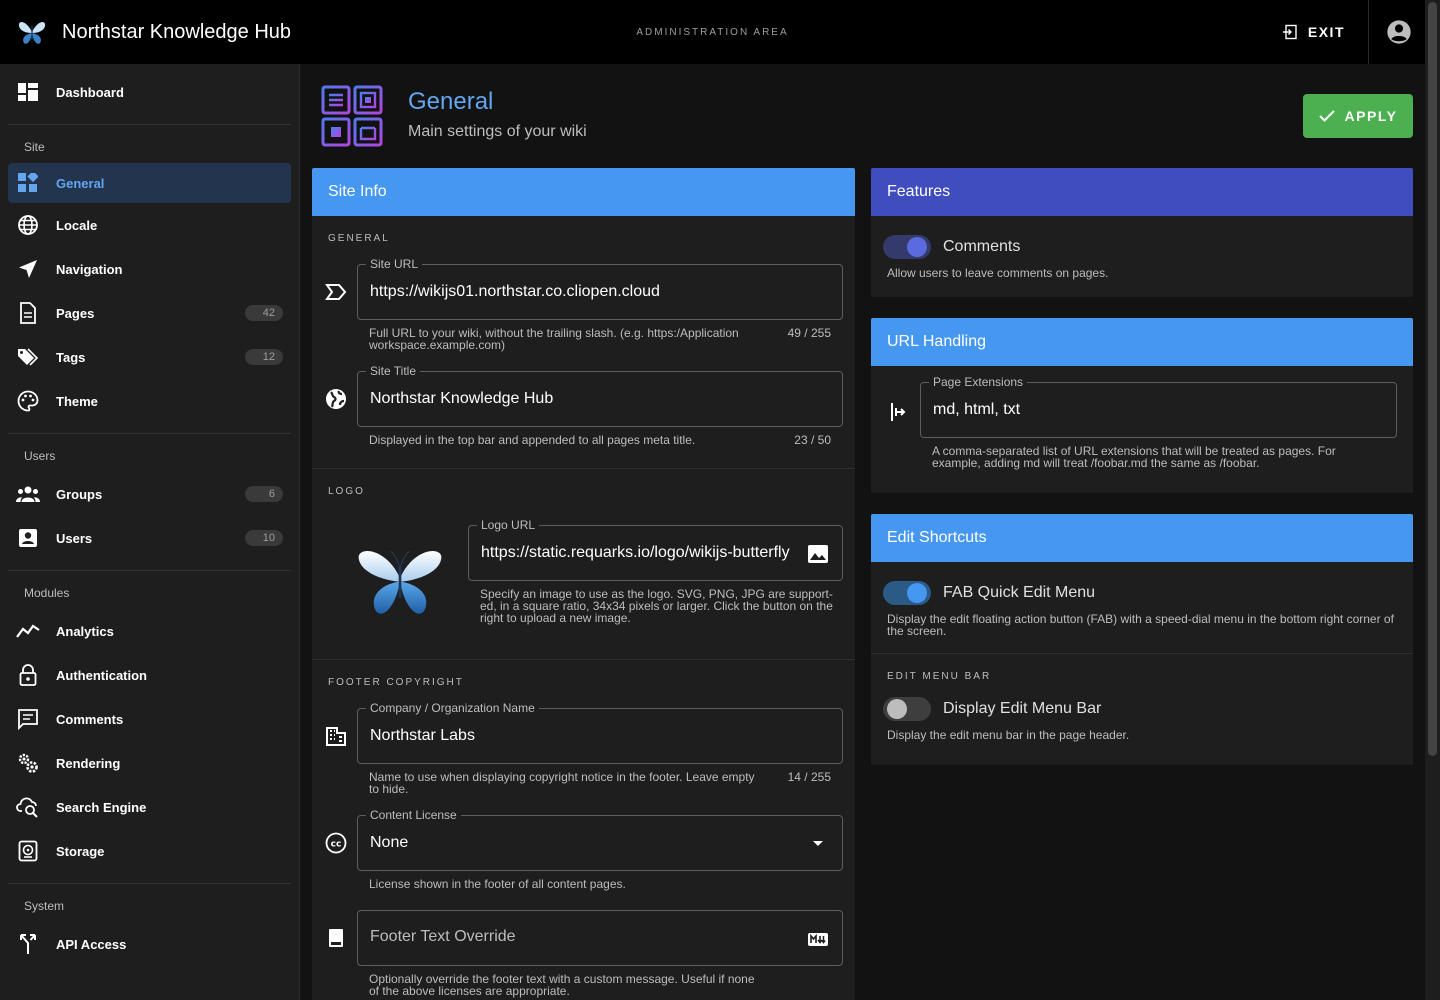 This screenshot has height=1000, width=1440. What do you see at coordinates (422, 735) in the screenshot?
I see `company-value: Northstar Labs` at bounding box center [422, 735].